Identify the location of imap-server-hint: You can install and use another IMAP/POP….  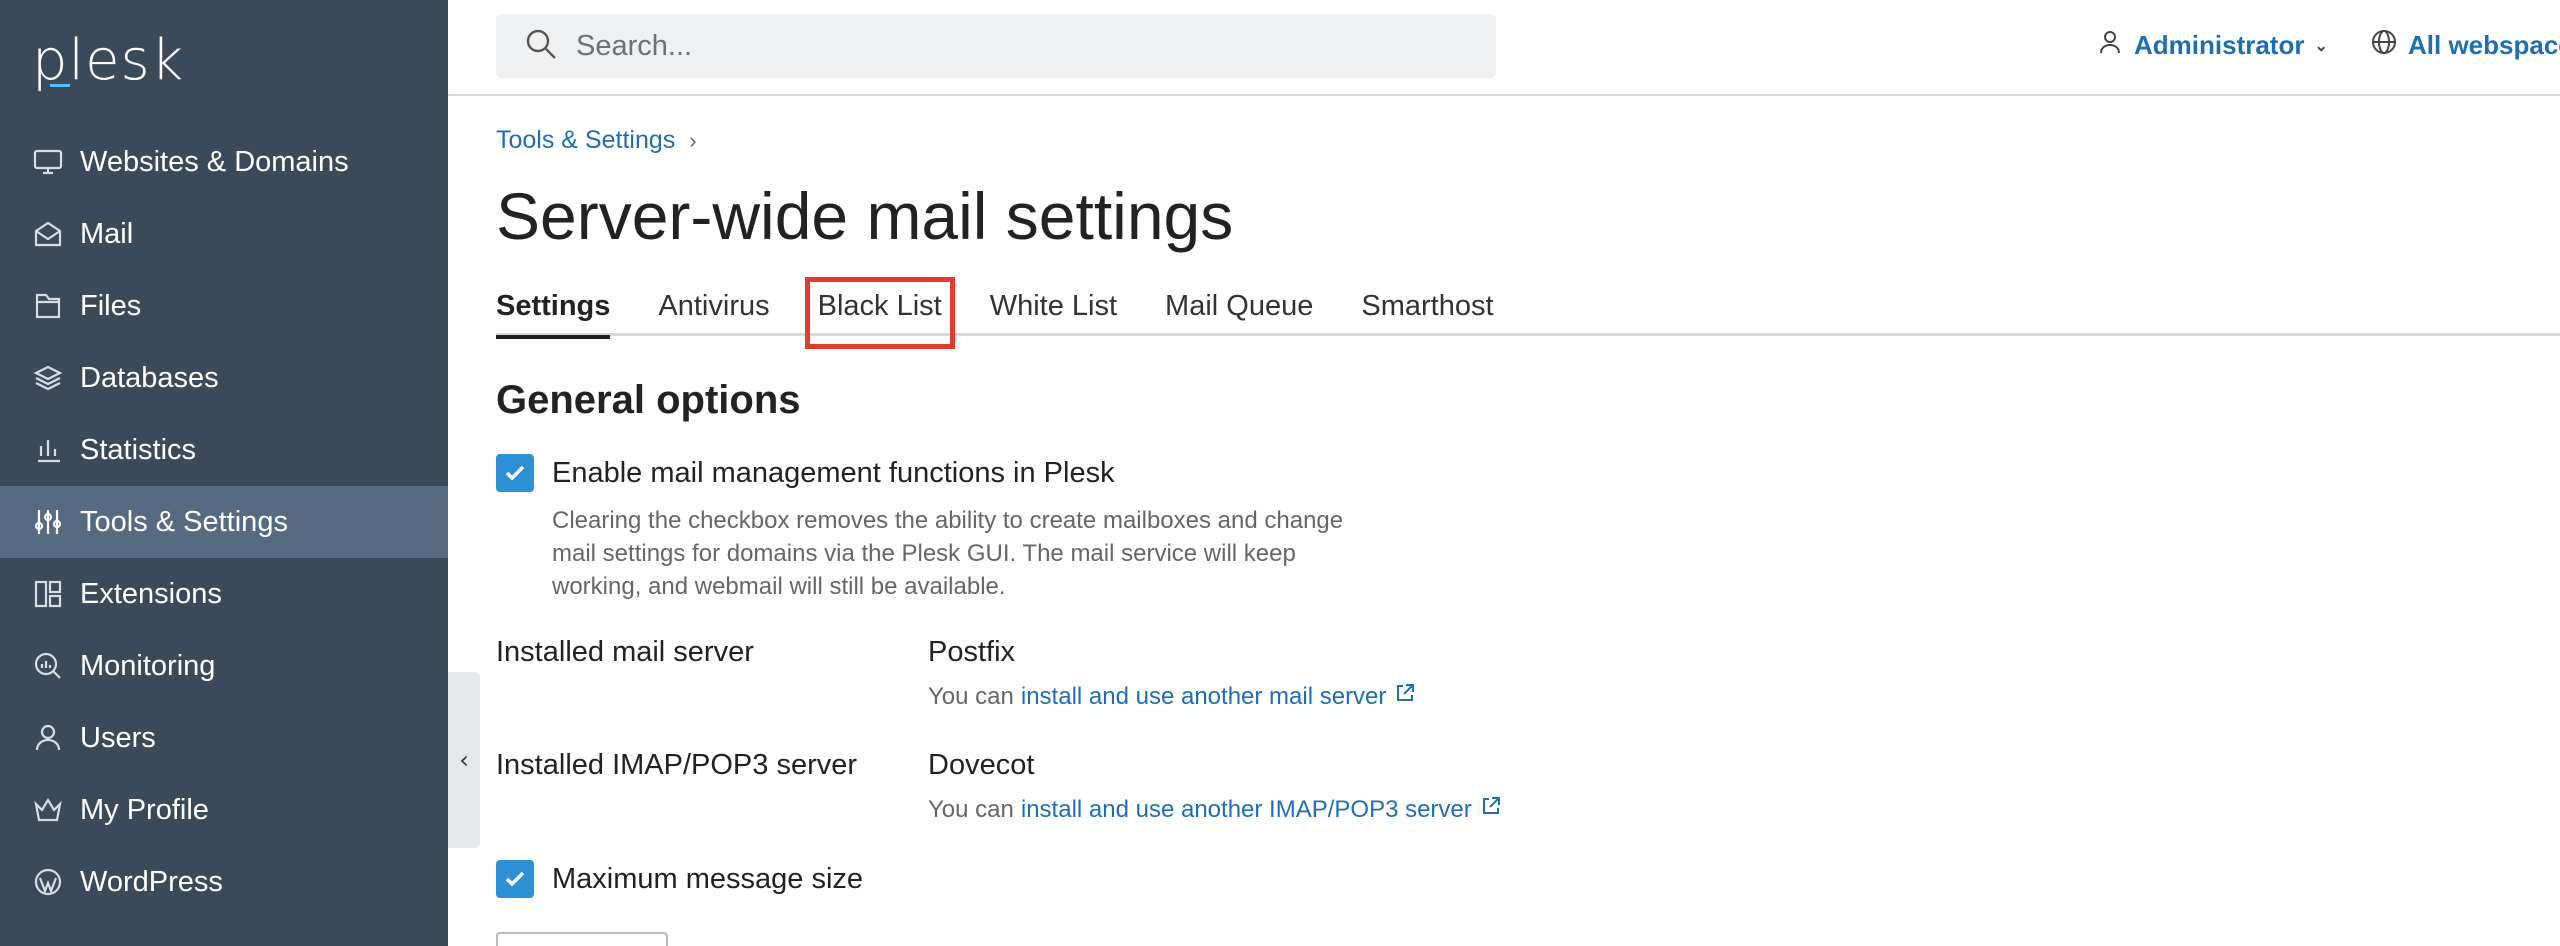
(1215, 809).